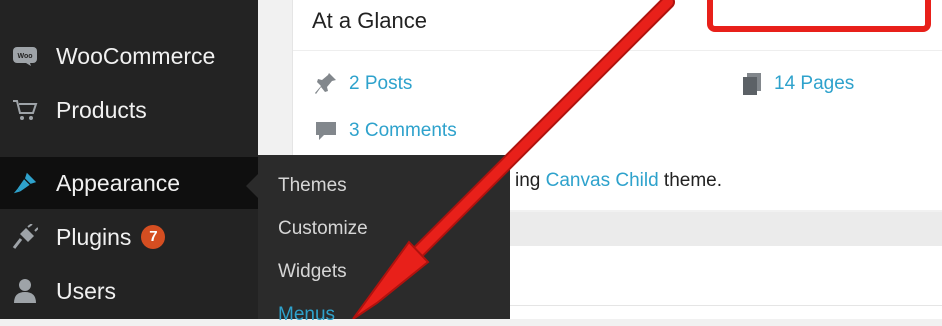 The height and width of the screenshot is (326, 942). I want to click on sidebar-item-label: Appearance, so click(118, 182).